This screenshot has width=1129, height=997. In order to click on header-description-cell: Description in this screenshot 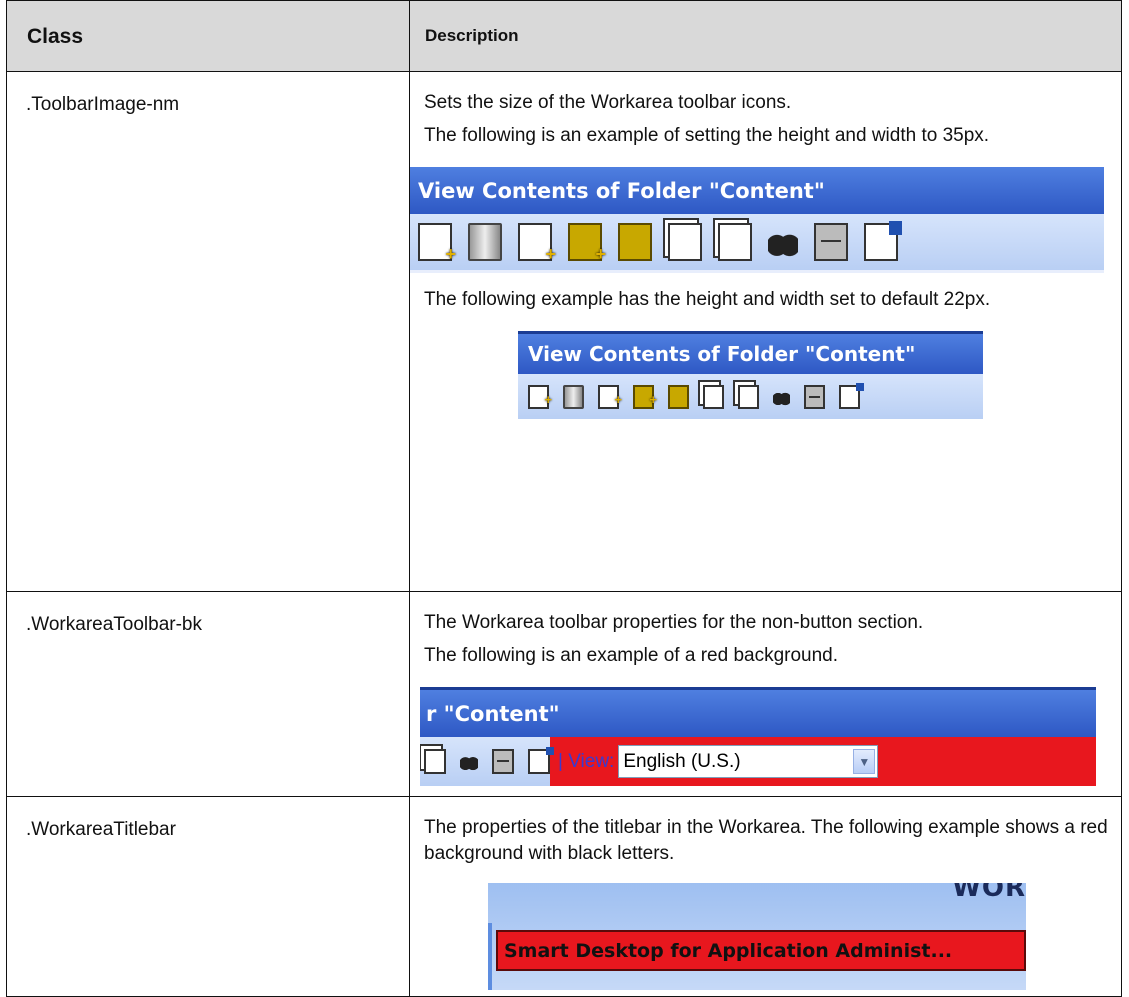, I will do `click(765, 36)`.